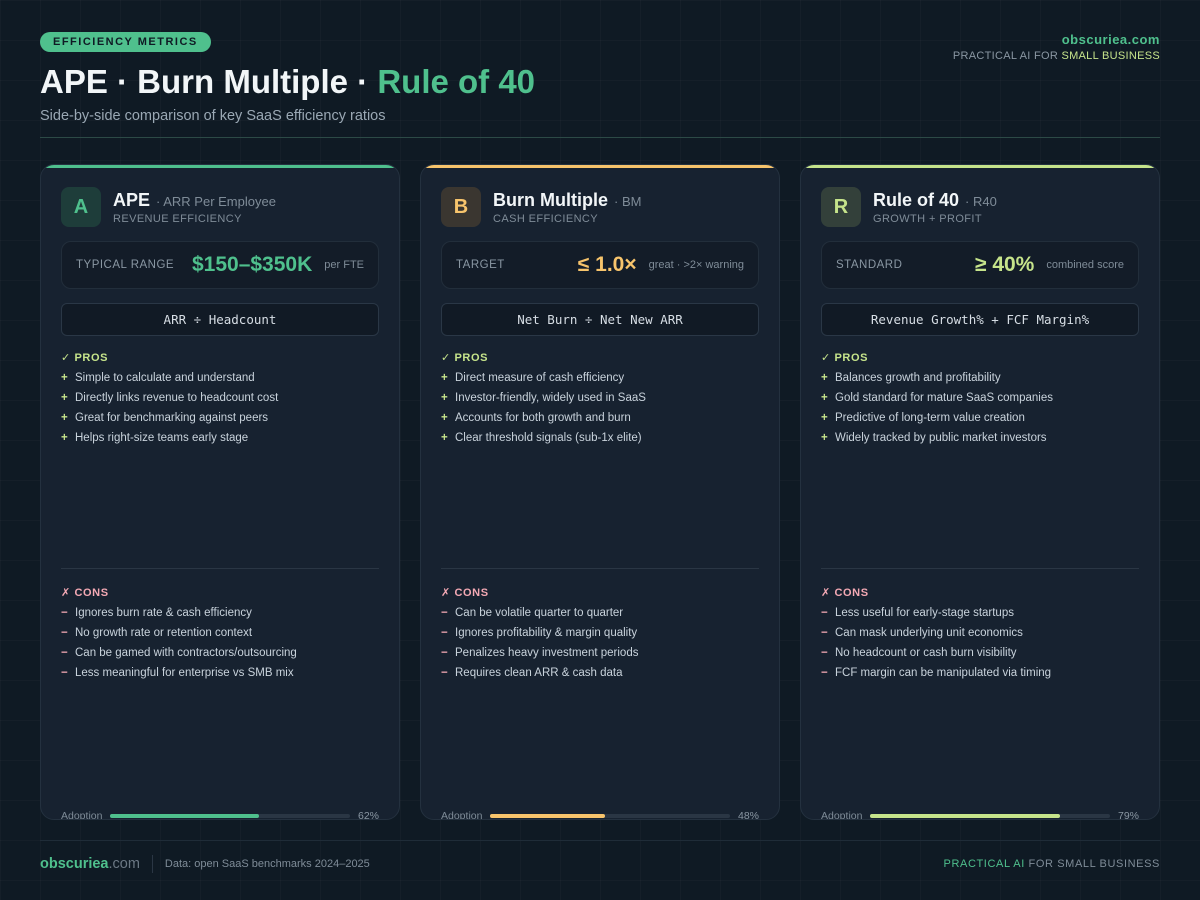 The height and width of the screenshot is (900, 1200). What do you see at coordinates (980, 613) in the screenshot?
I see `con-item: − Less useful for early-stage startups` at bounding box center [980, 613].